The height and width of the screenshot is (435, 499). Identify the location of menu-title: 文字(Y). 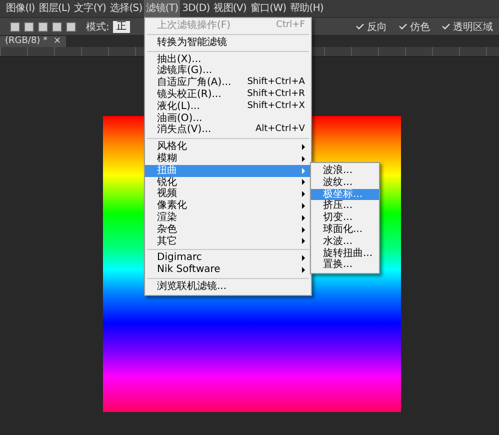
(90, 8).